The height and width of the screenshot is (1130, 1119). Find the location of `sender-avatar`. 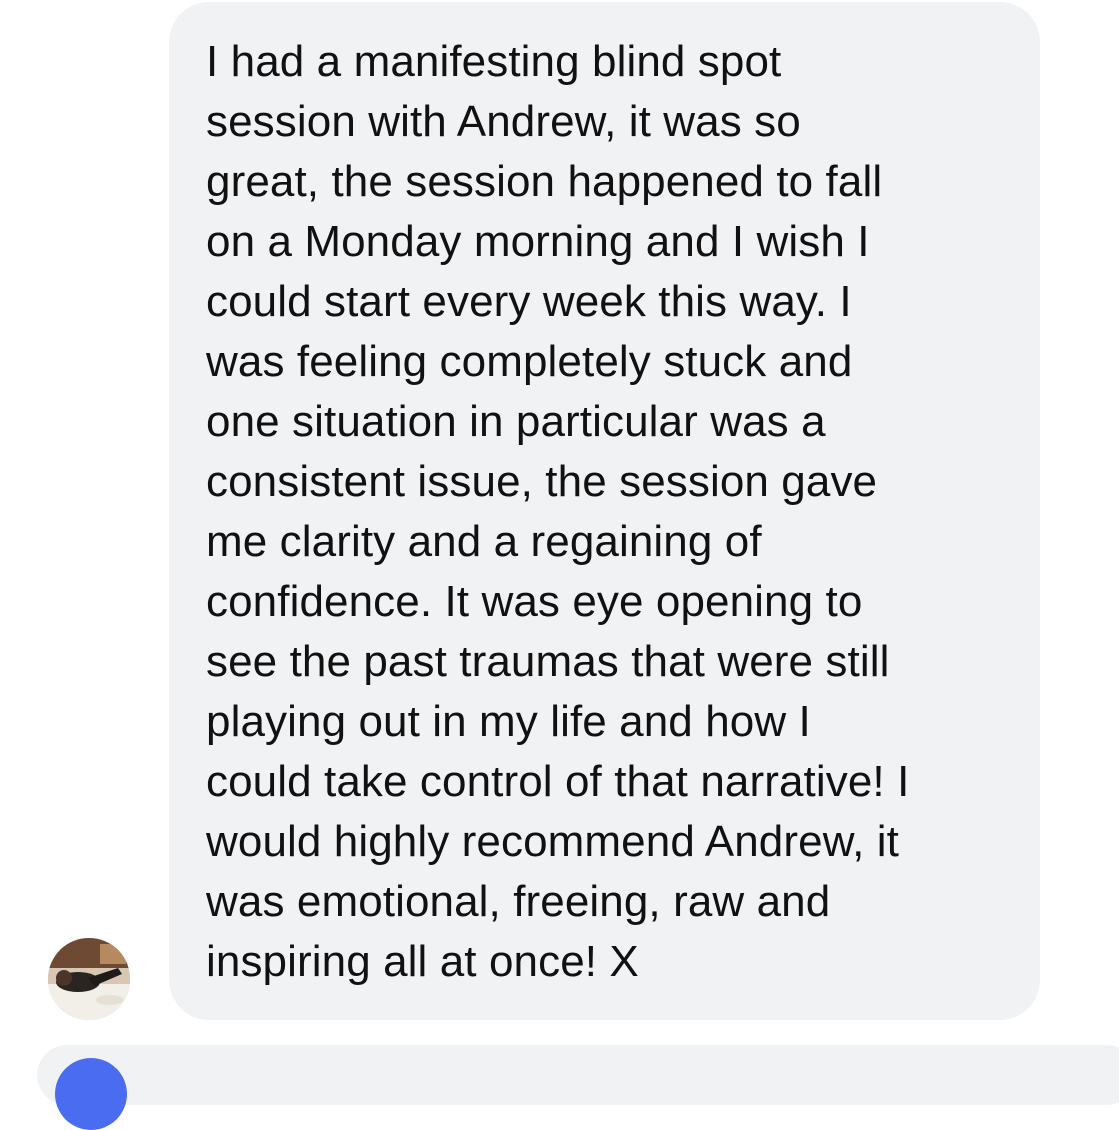

sender-avatar is located at coordinates (89, 979).